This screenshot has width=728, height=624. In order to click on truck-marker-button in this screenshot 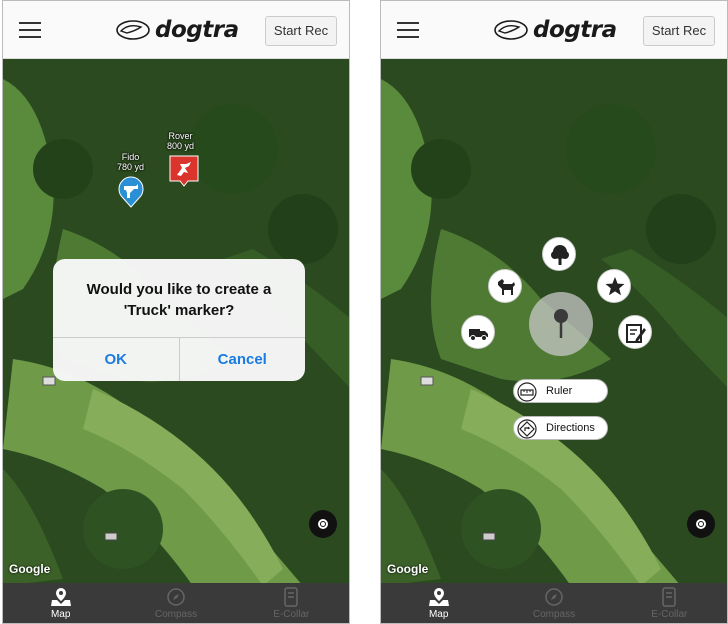, I will do `click(478, 332)`.